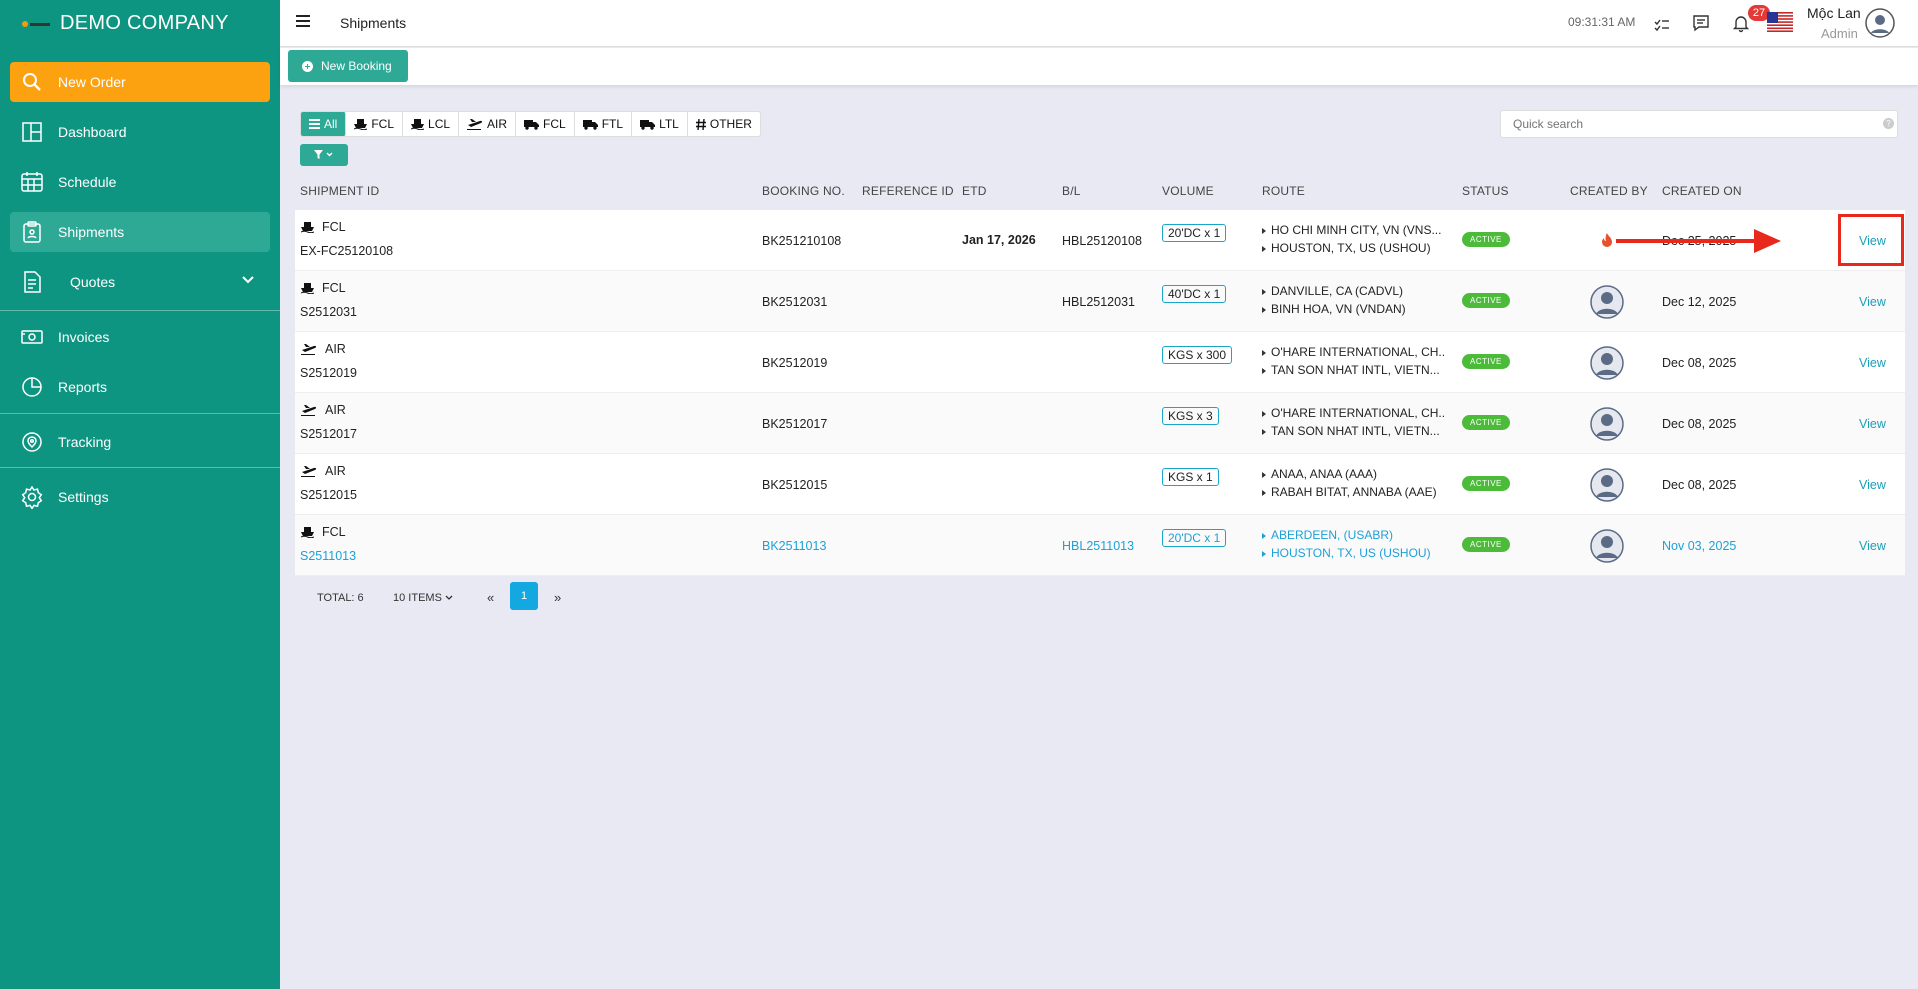 This screenshot has width=1918, height=989. What do you see at coordinates (140, 82) in the screenshot?
I see `sidebar-item-new-order: New Order` at bounding box center [140, 82].